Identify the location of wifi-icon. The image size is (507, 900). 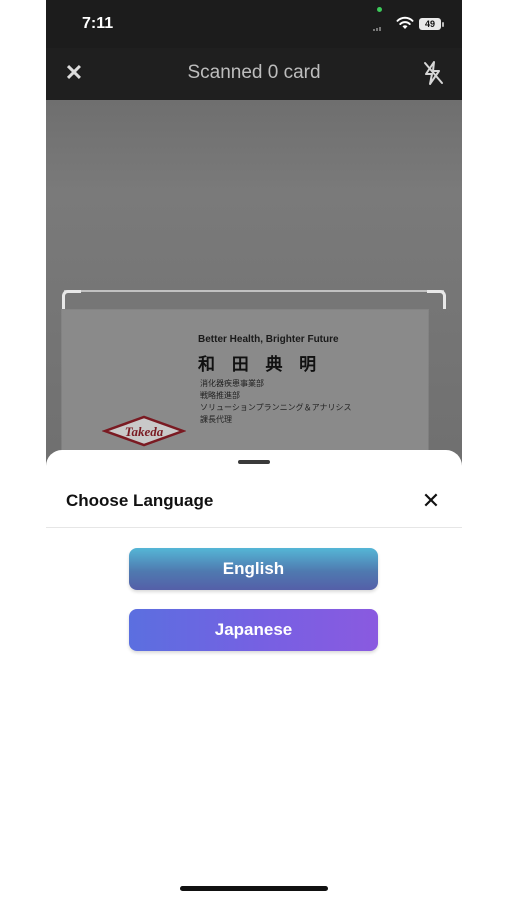
(405, 25).